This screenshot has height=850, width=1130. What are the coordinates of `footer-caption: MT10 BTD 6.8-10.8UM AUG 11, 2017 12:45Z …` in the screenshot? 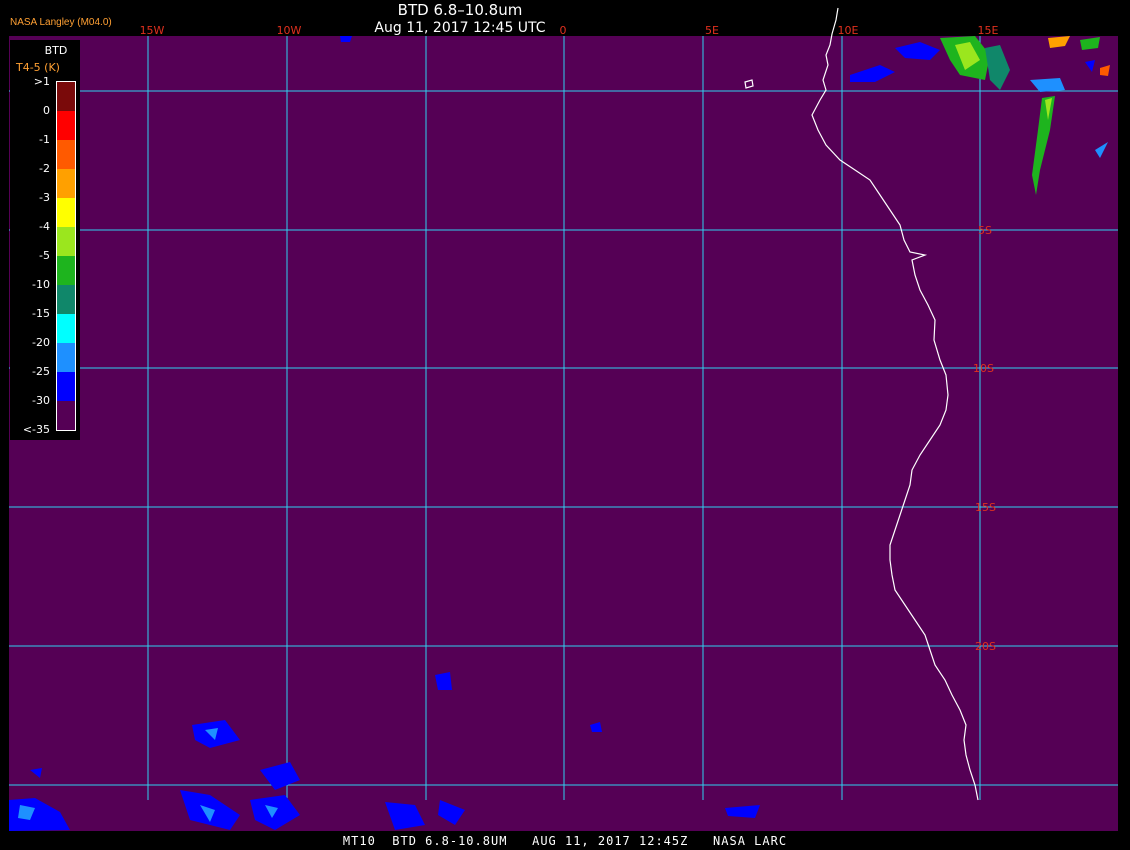 It's located at (565, 841).